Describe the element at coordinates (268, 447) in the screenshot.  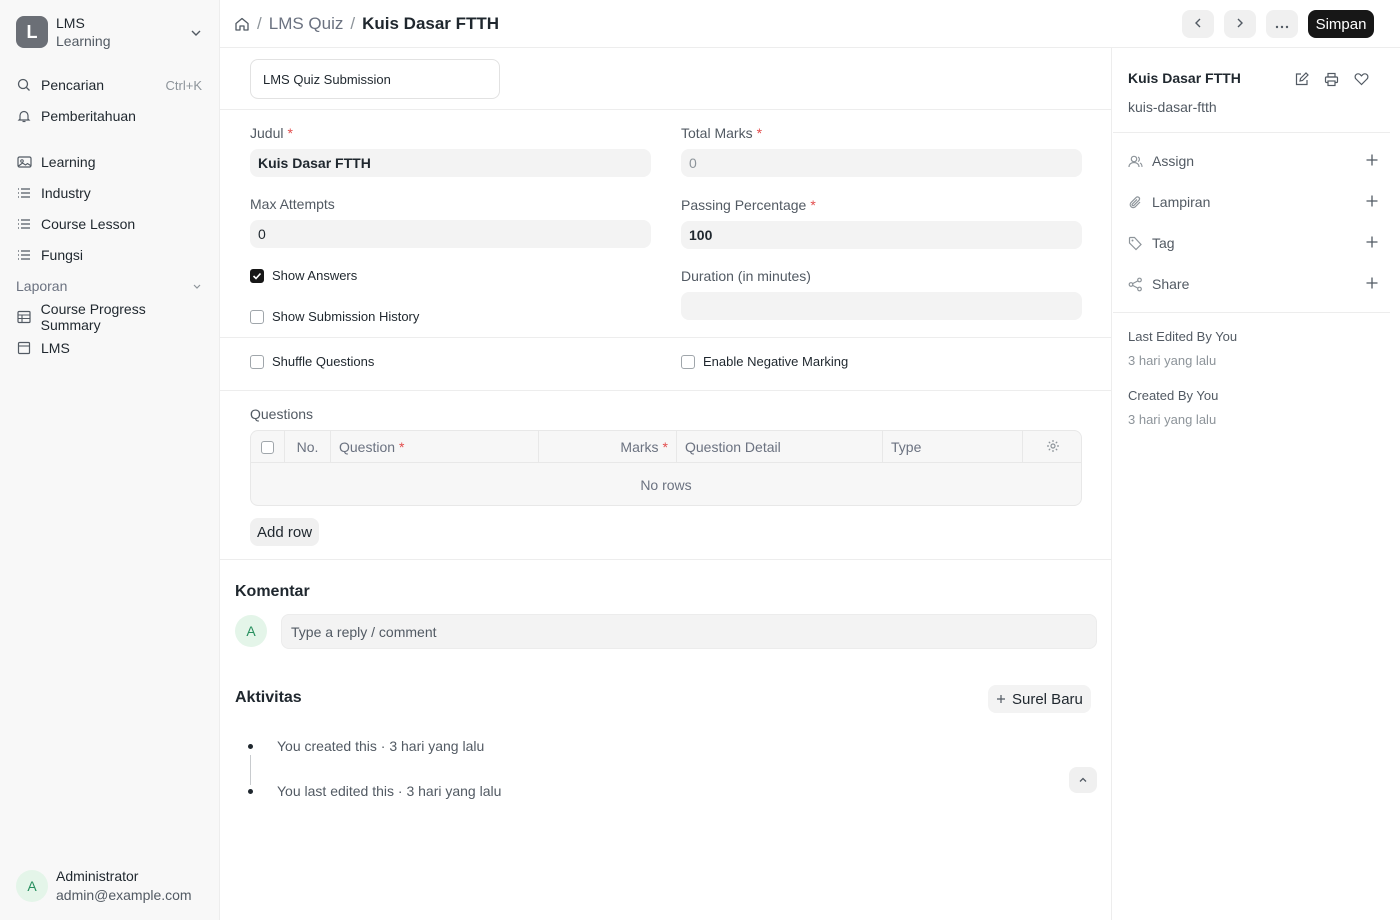
I see `select-all-checkbox` at that location.